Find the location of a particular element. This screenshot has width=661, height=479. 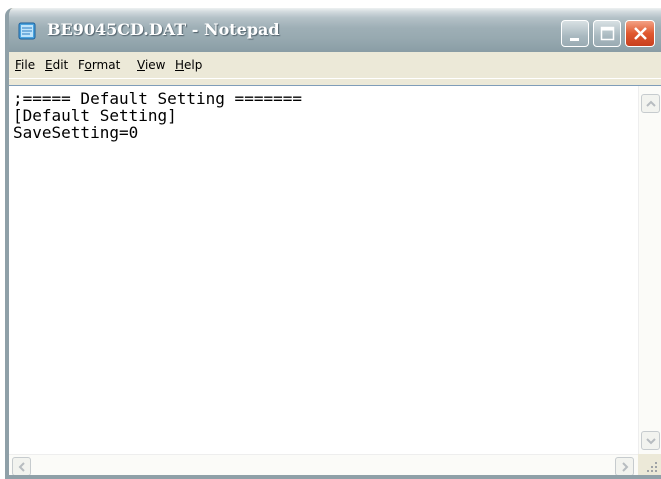

menu-help-accel: H is located at coordinates (180, 65).